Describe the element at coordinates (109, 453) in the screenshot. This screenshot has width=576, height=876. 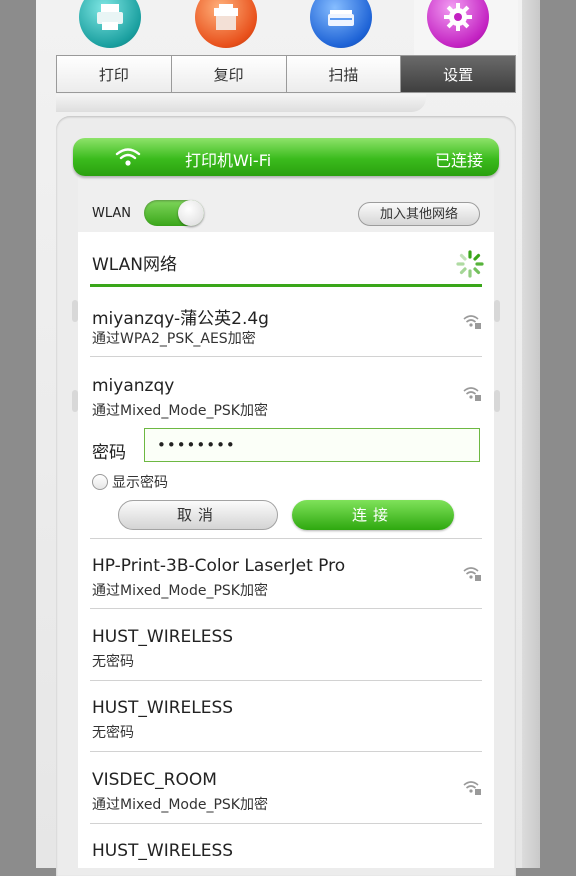
I see `password-label: 密码` at that location.